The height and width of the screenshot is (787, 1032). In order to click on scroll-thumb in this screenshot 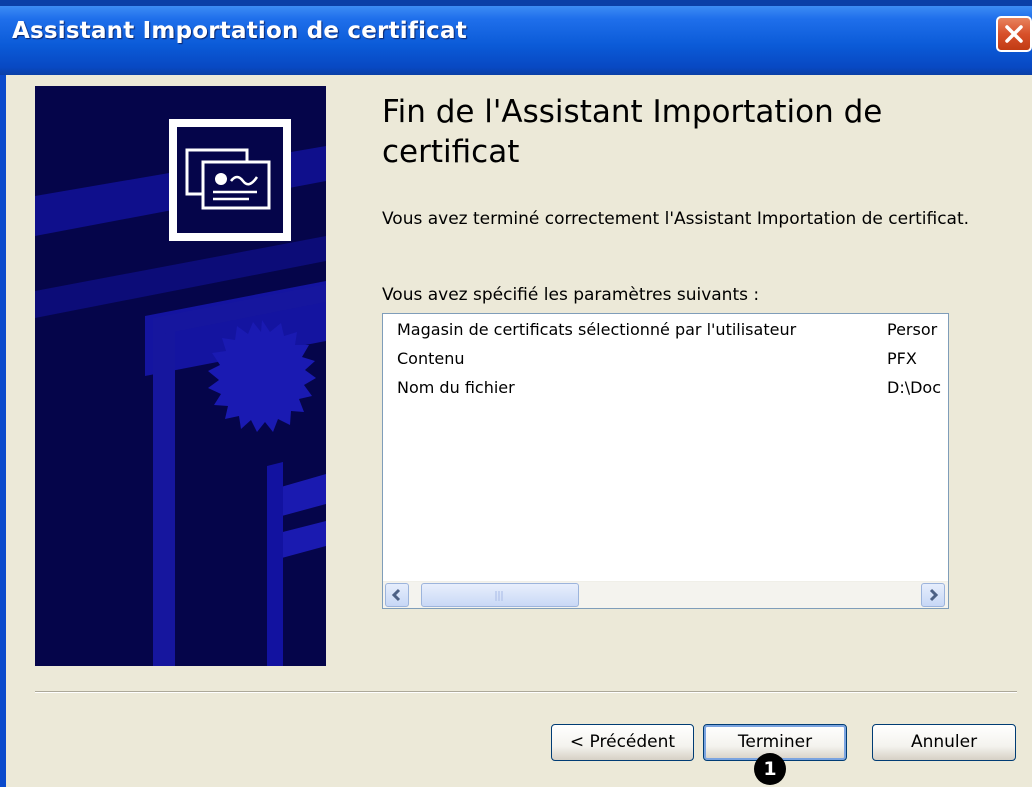, I will do `click(500, 595)`.